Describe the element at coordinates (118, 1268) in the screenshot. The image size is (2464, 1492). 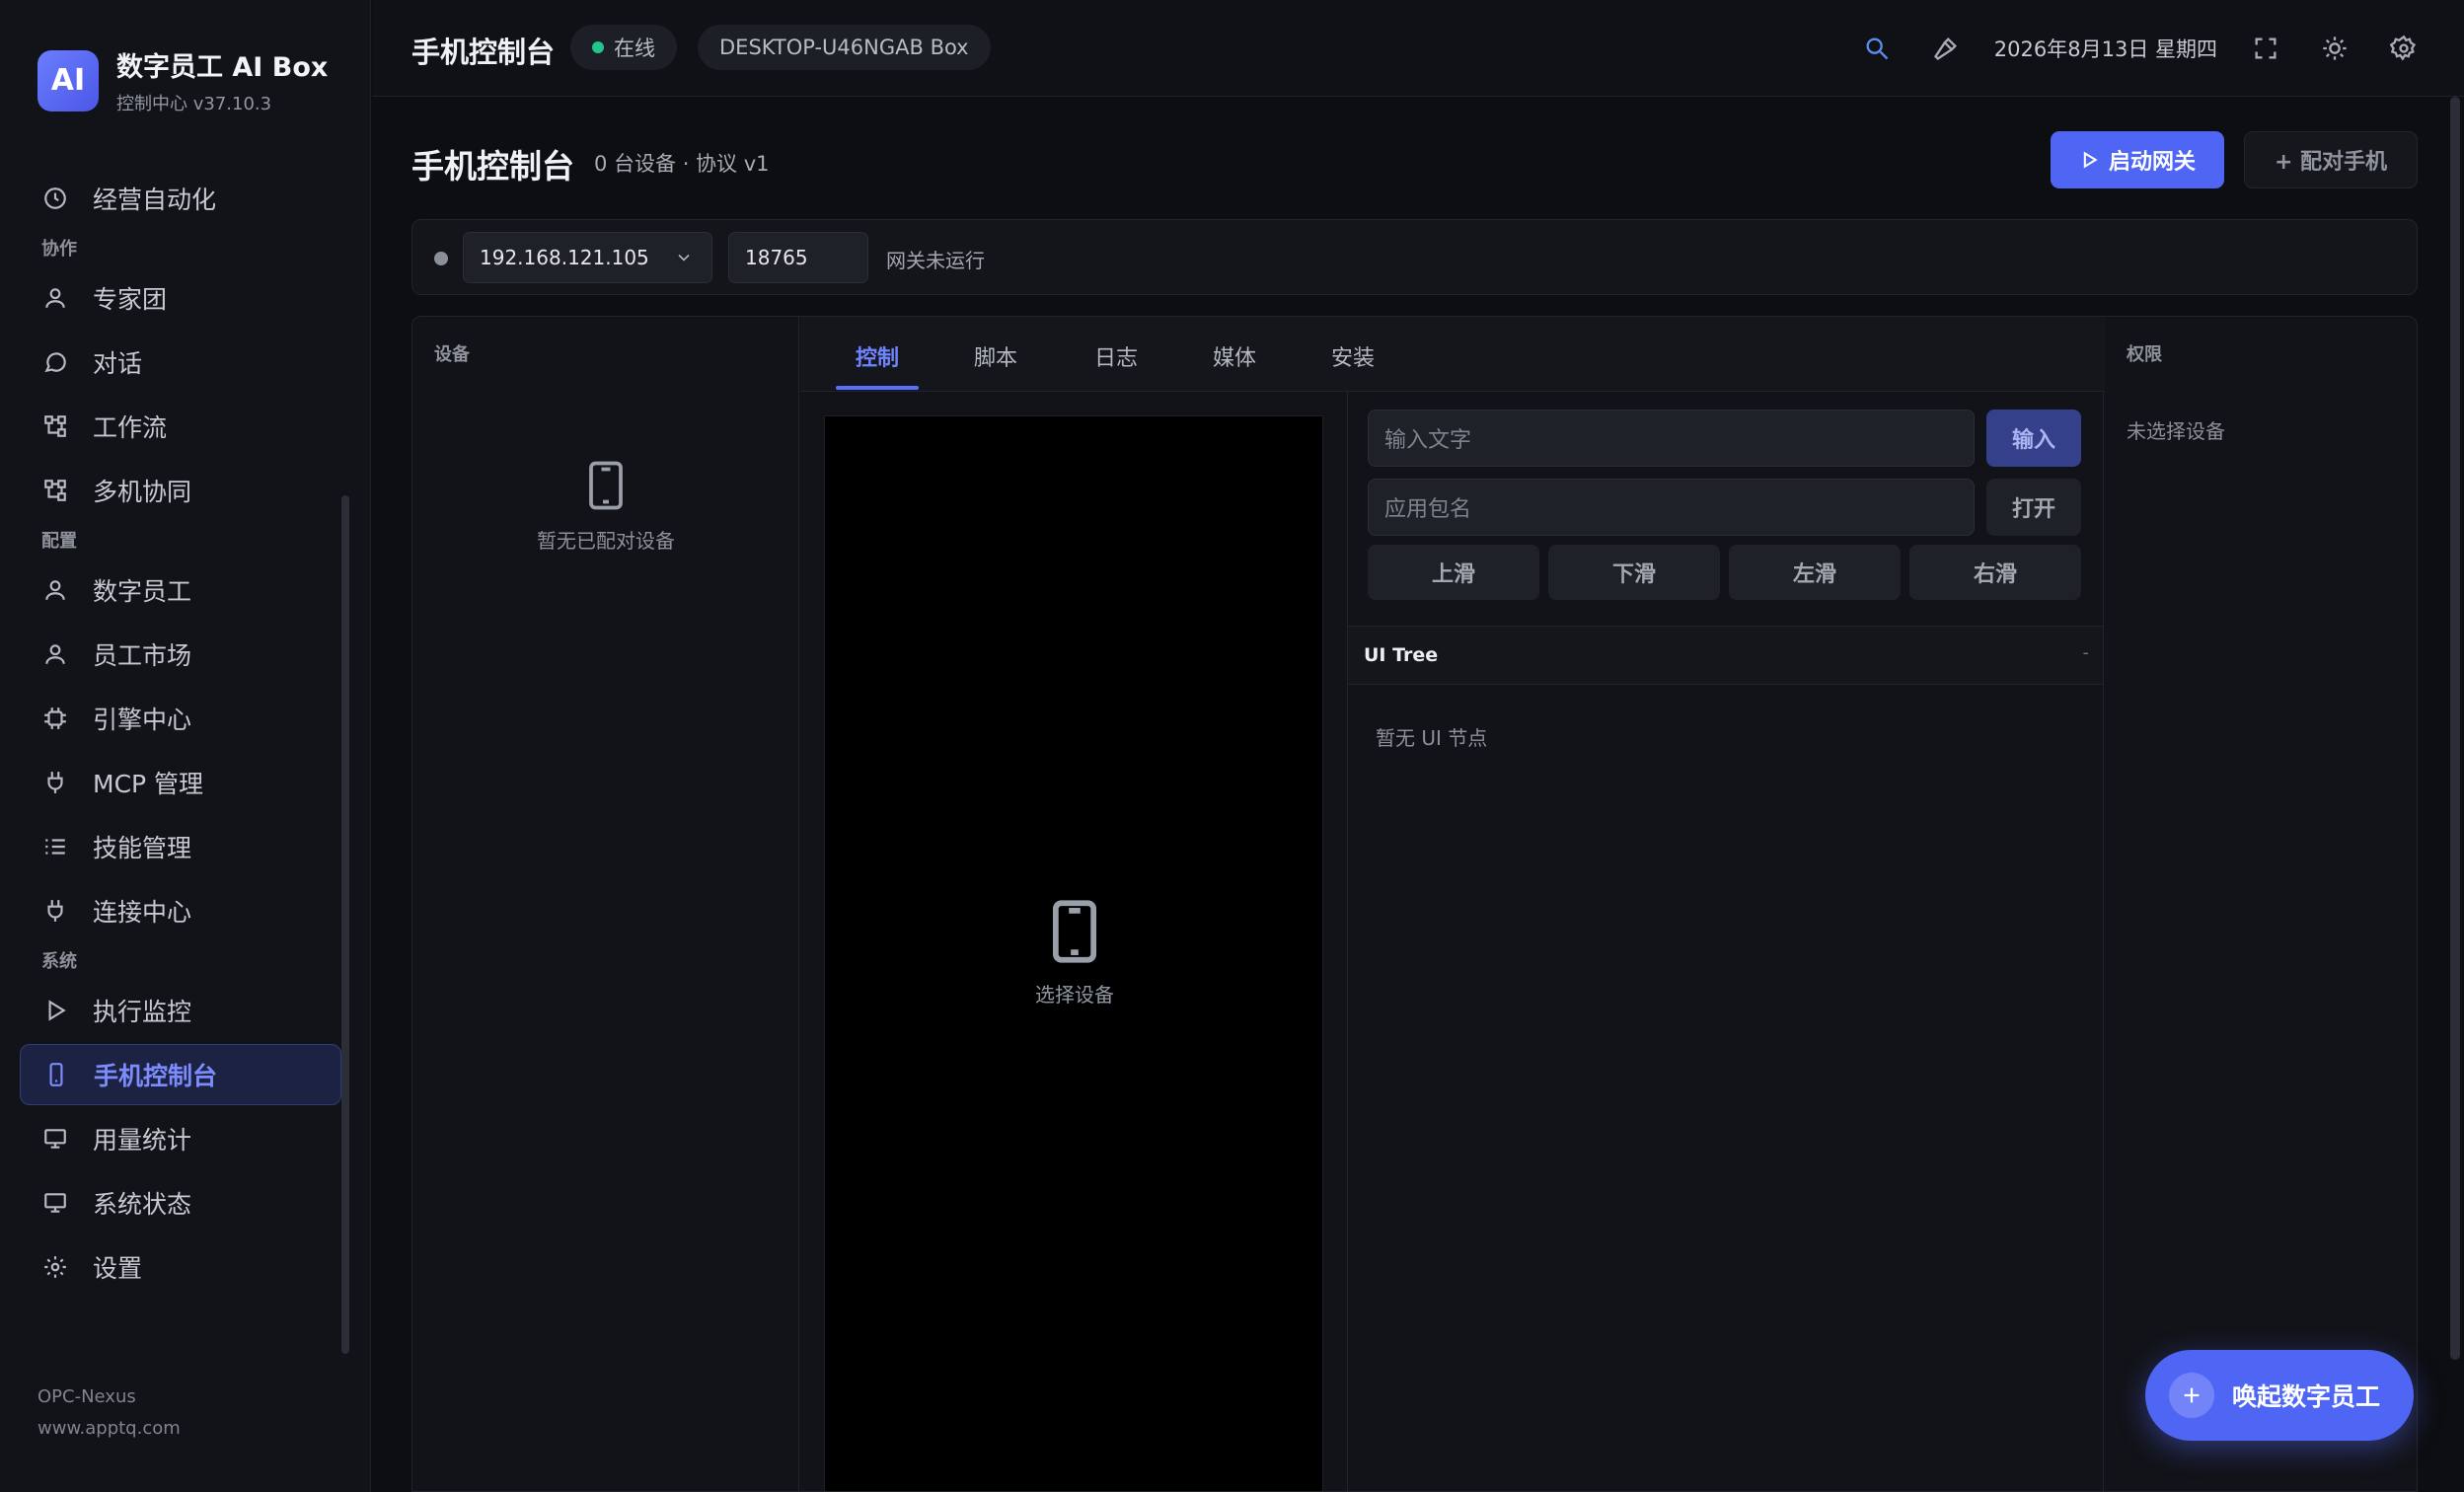
I see `sidebar-item-label: 设置` at that location.